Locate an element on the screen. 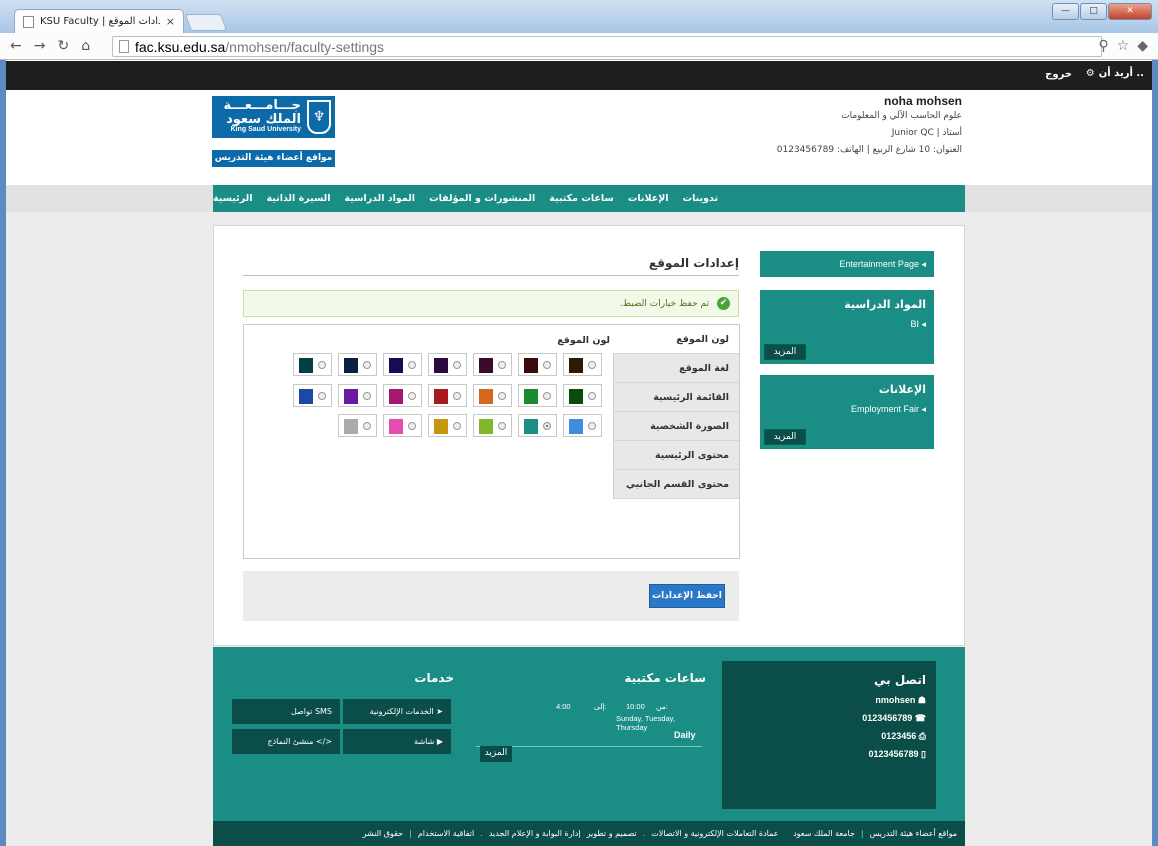 The image size is (1158, 846). footer-link-deanship: عمادة التعاملات الإلكترونية و الاتصالات is located at coordinates (714, 833).